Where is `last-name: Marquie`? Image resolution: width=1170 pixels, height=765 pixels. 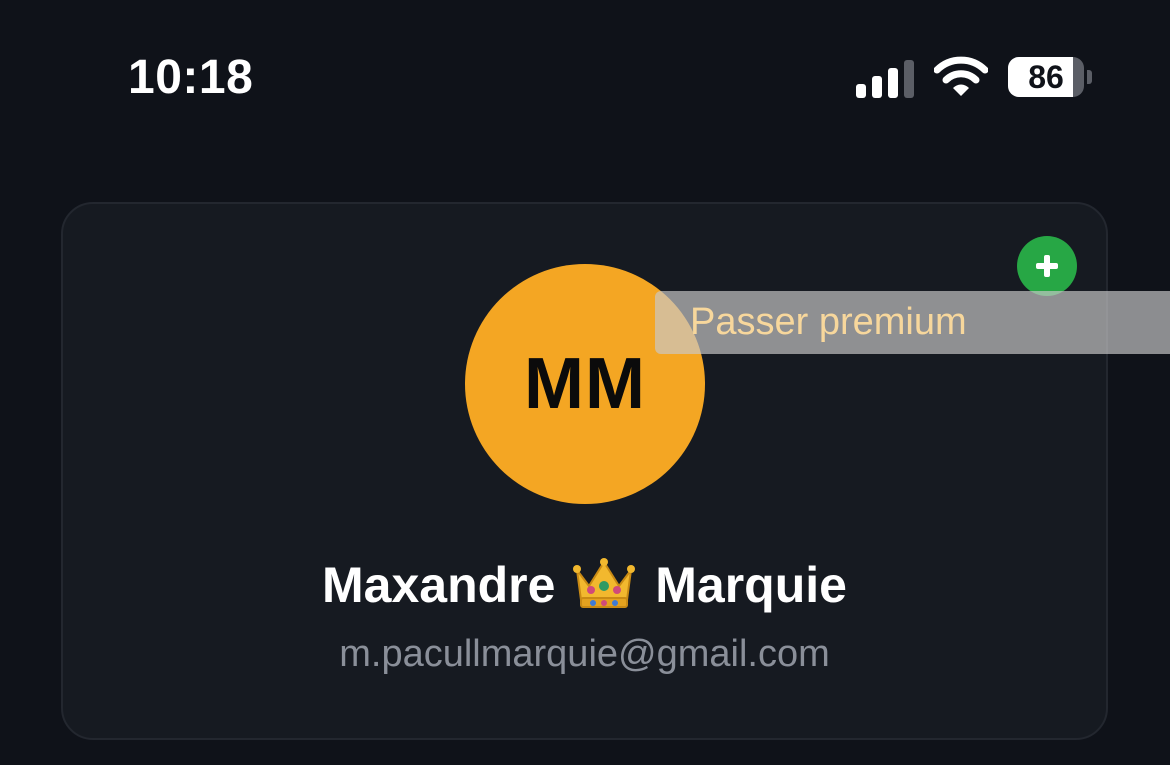 last-name: Marquie is located at coordinates (751, 585).